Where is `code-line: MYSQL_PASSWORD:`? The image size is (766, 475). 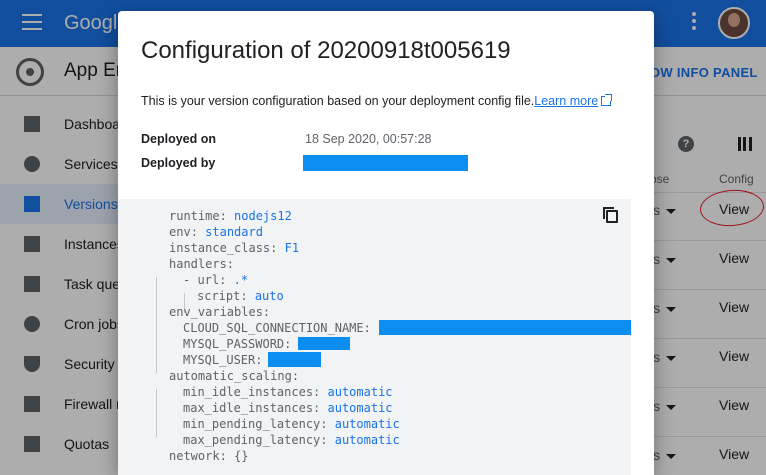
code-line: MYSQL_PASSWORD: is located at coordinates (237, 344).